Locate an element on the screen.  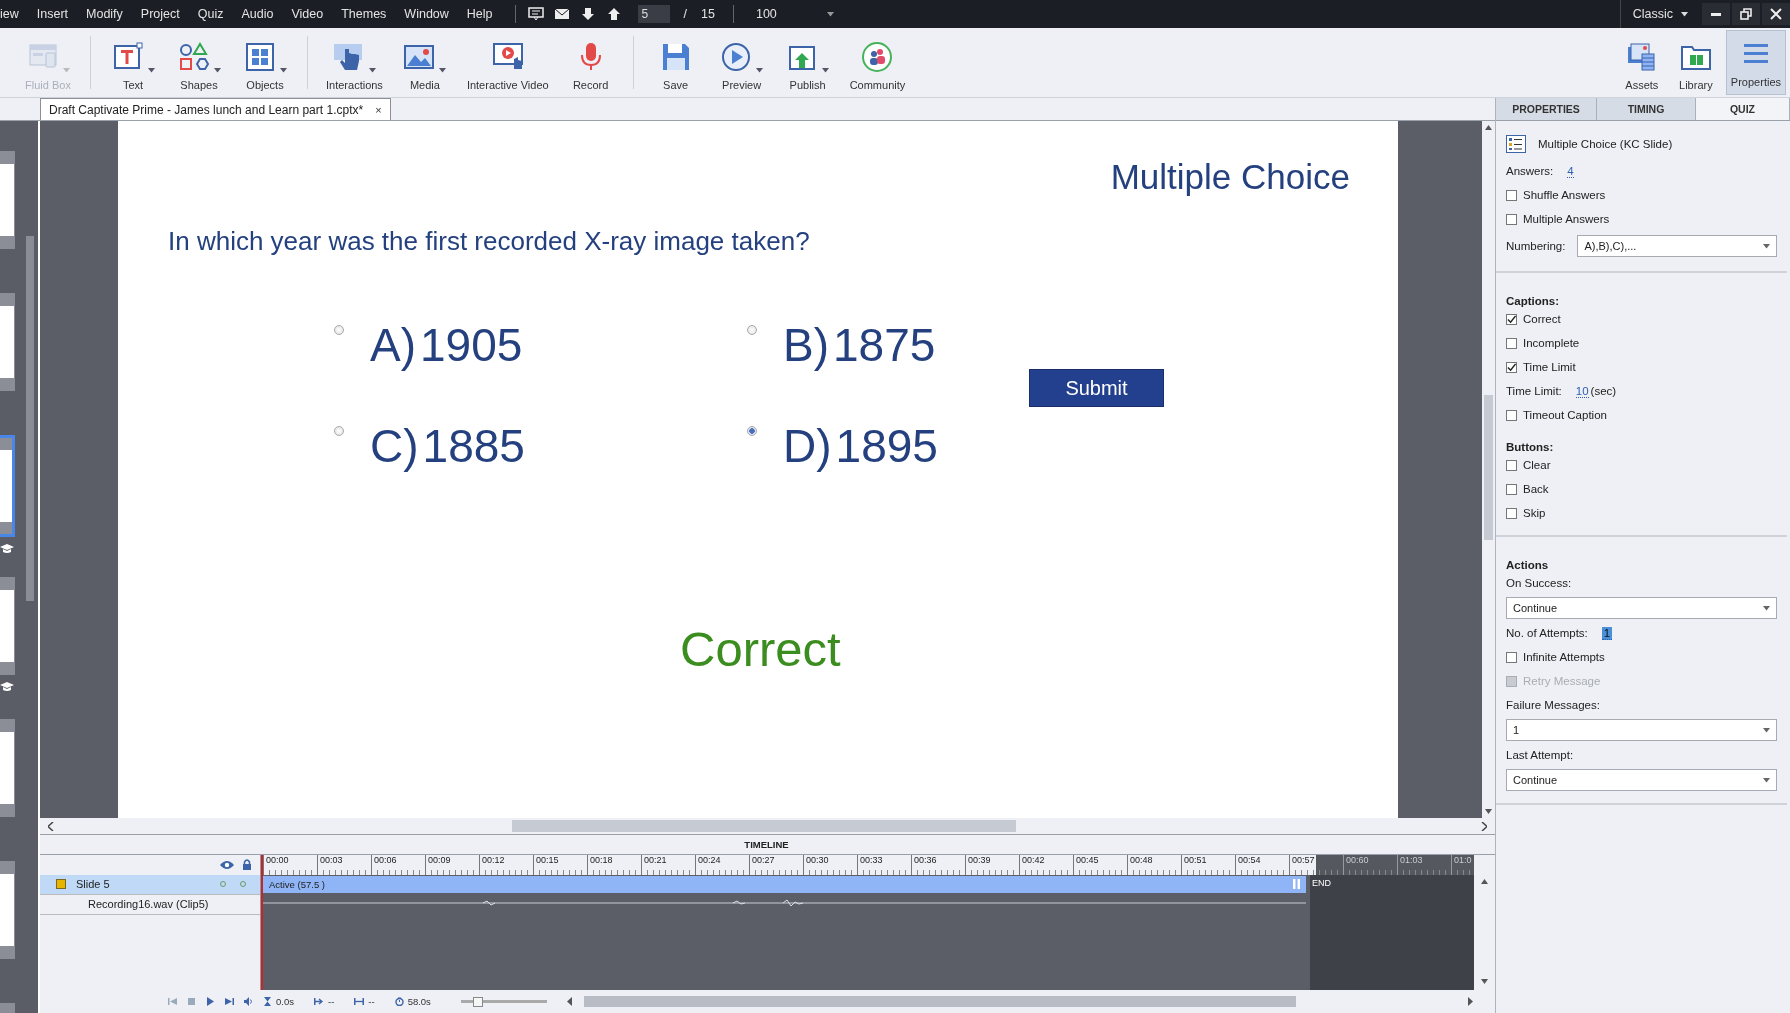
skip-to-start-icon is located at coordinates (172, 1002).